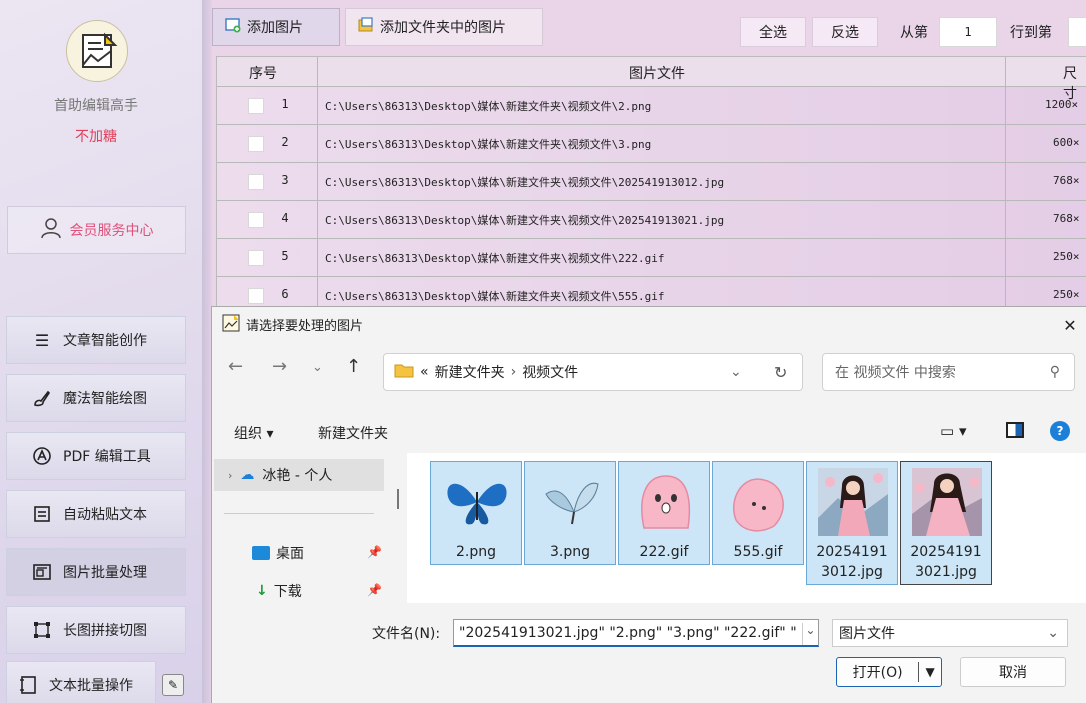 The width and height of the screenshot is (1086, 703). What do you see at coordinates (1054, 372) in the screenshot?
I see `search-icon: ⚲` at bounding box center [1054, 372].